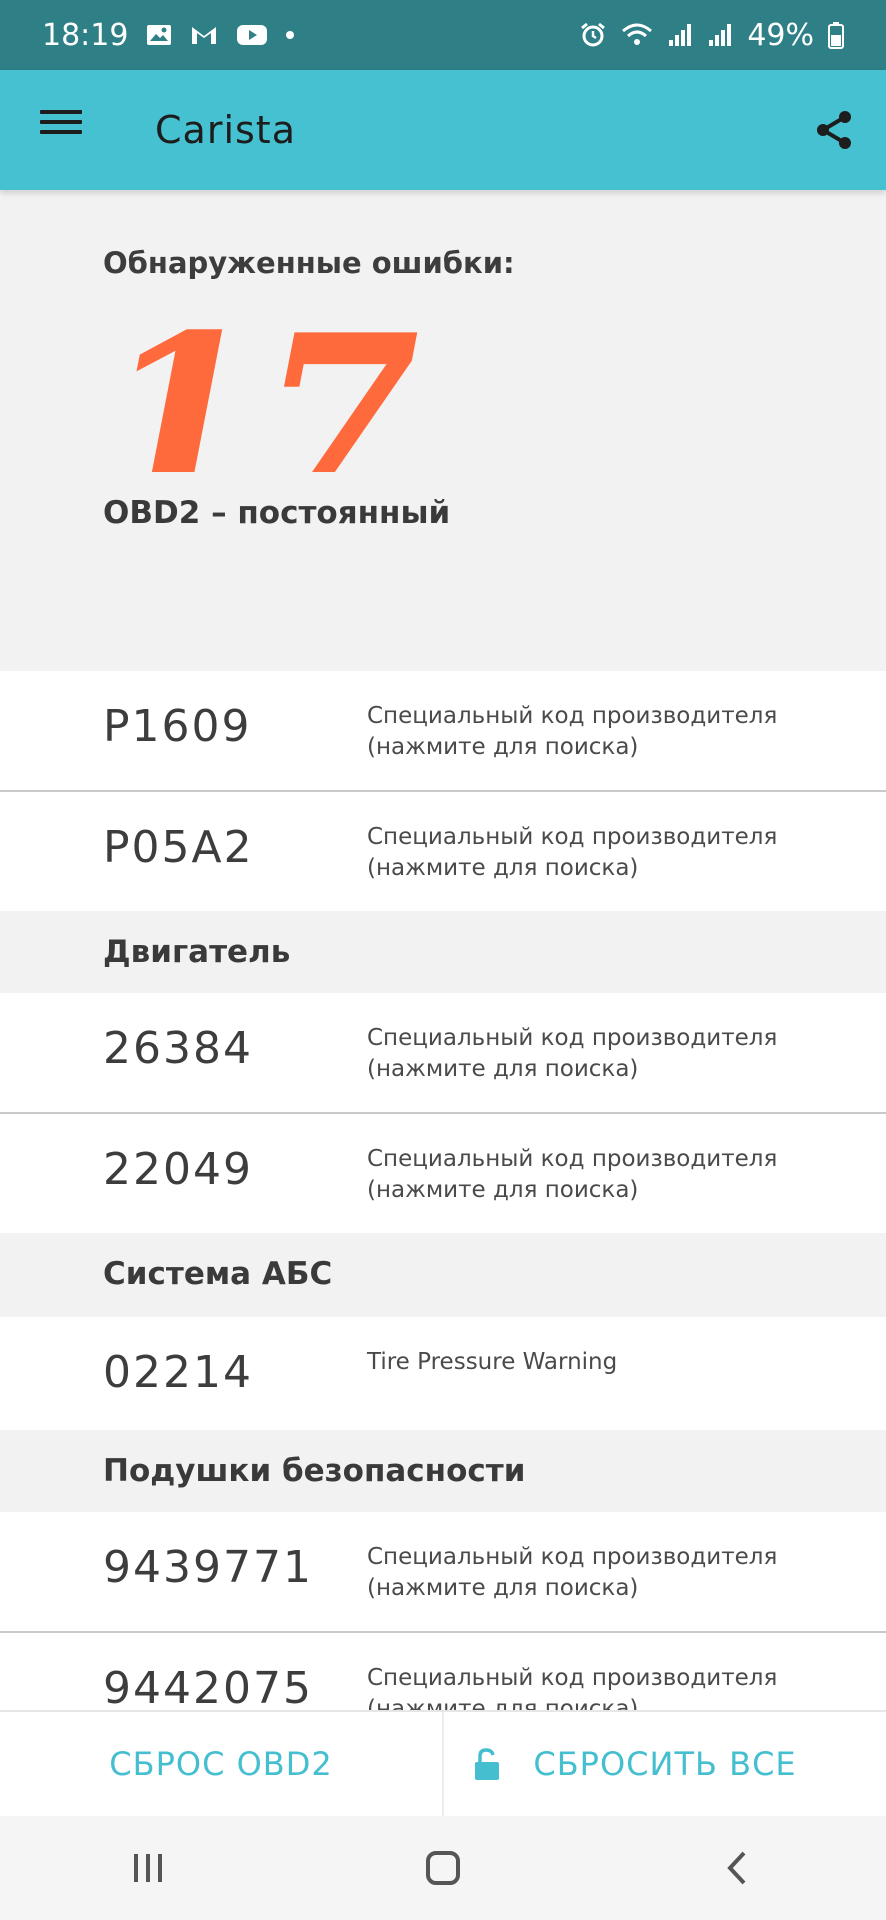  I want to click on battery-percent: 49%, so click(780, 35).